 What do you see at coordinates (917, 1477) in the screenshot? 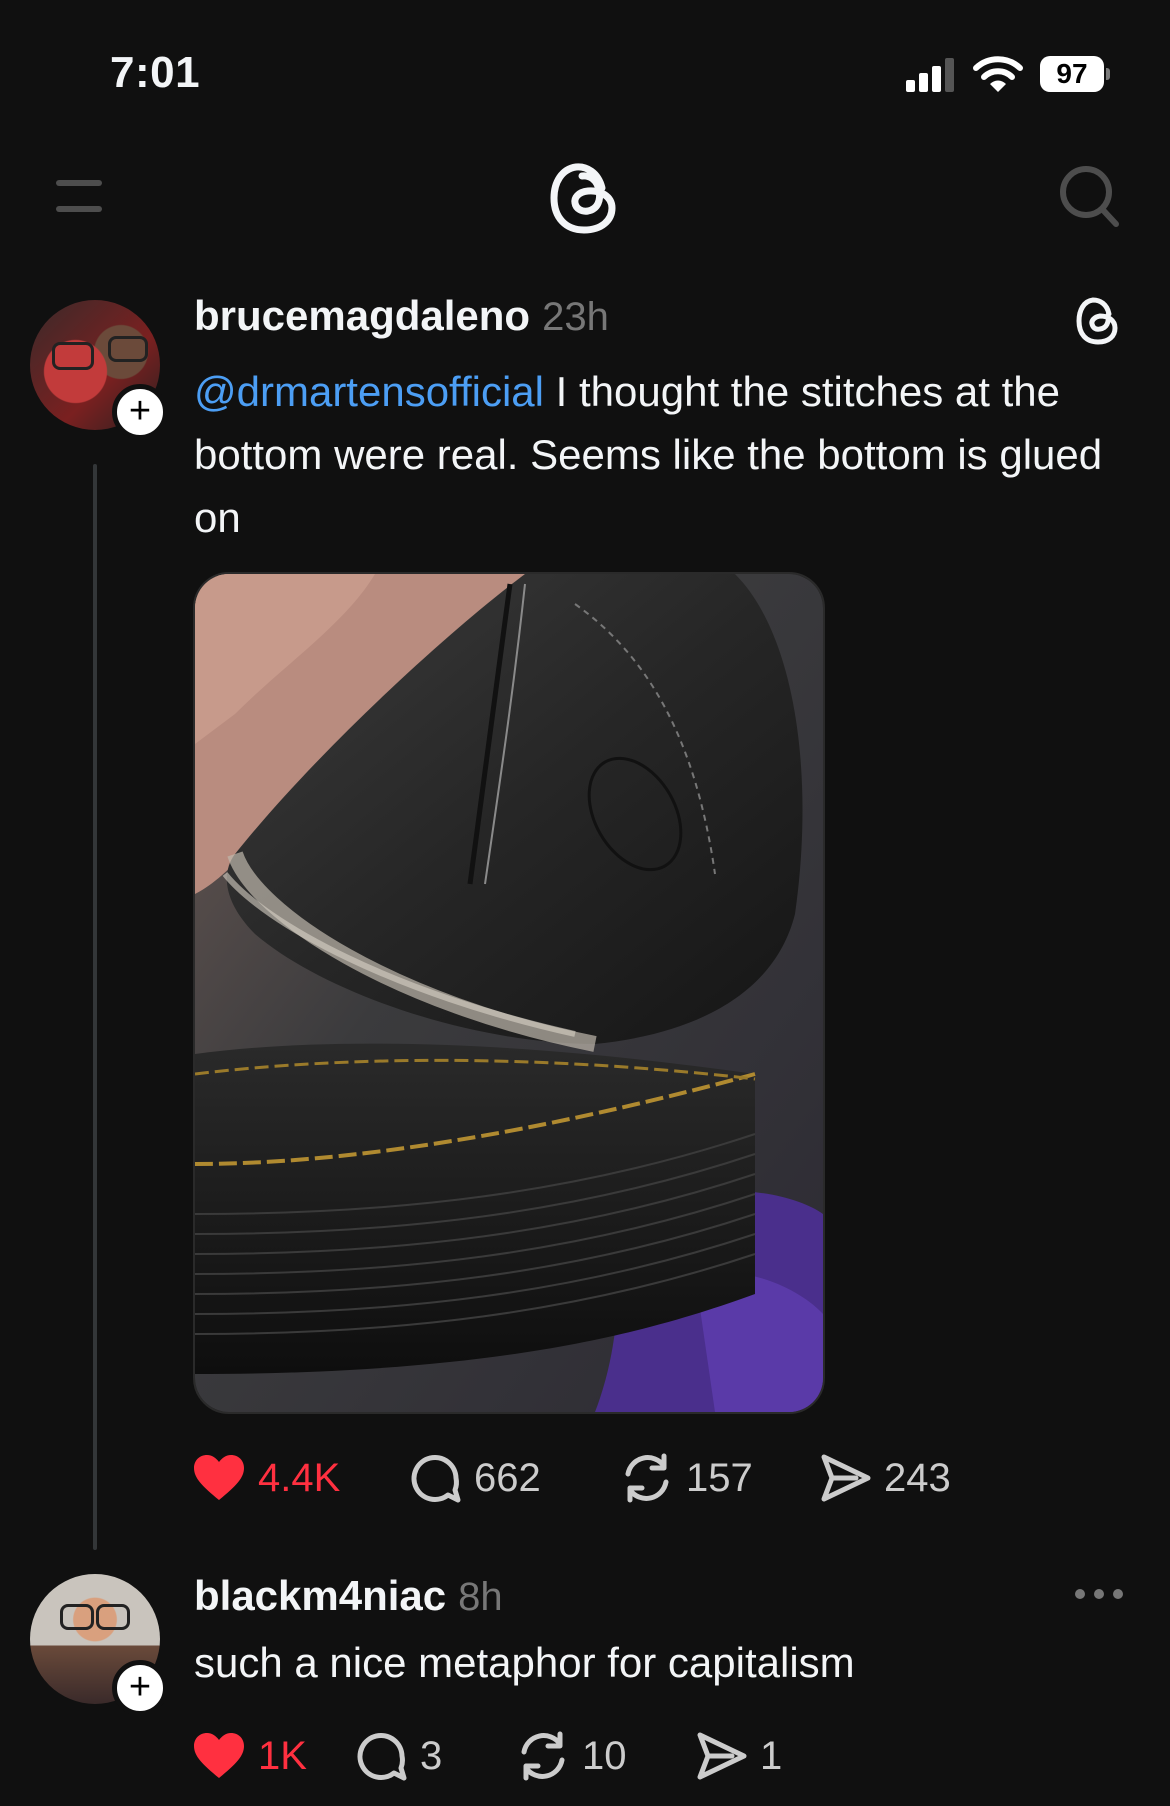
I see `share-count: 243` at bounding box center [917, 1477].